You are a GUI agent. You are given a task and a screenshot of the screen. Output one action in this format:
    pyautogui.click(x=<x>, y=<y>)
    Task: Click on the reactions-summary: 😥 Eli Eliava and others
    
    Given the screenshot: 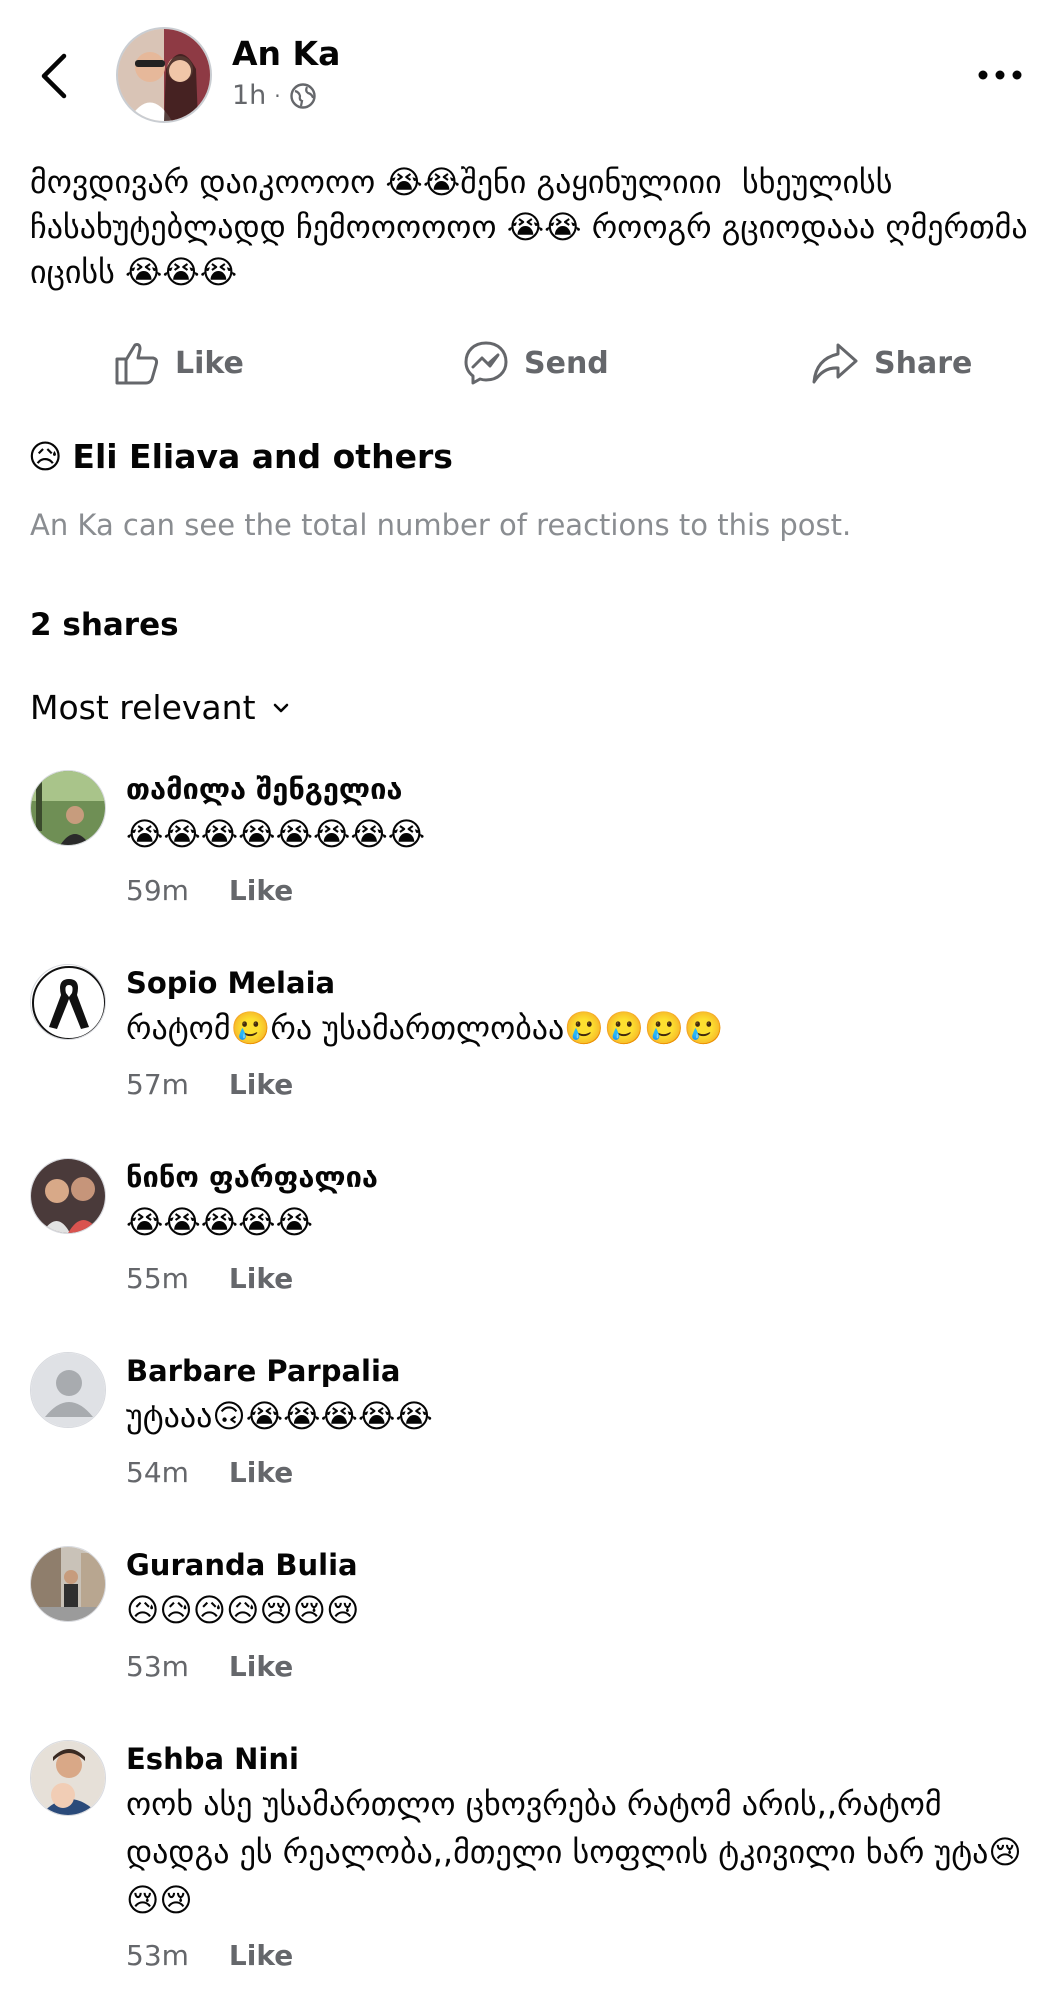 What is the action you would take?
    pyautogui.click(x=240, y=456)
    